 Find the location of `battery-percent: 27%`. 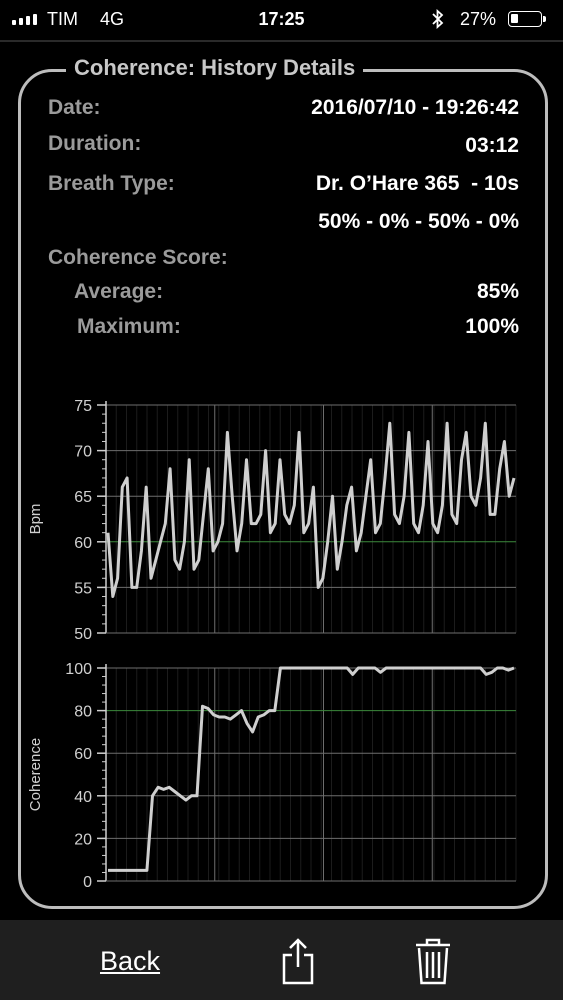

battery-percent: 27% is located at coordinates (478, 19).